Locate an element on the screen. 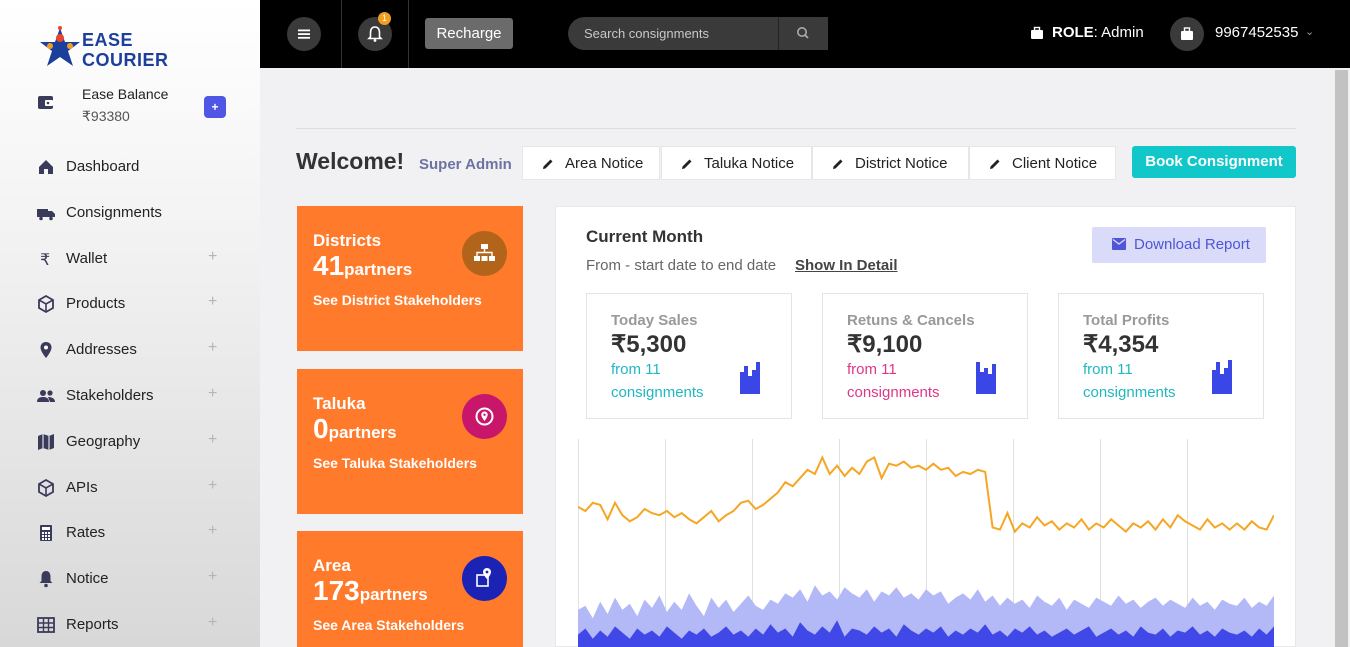 The image size is (1350, 647). role-display: ROLE: Admin is located at coordinates (1098, 32).